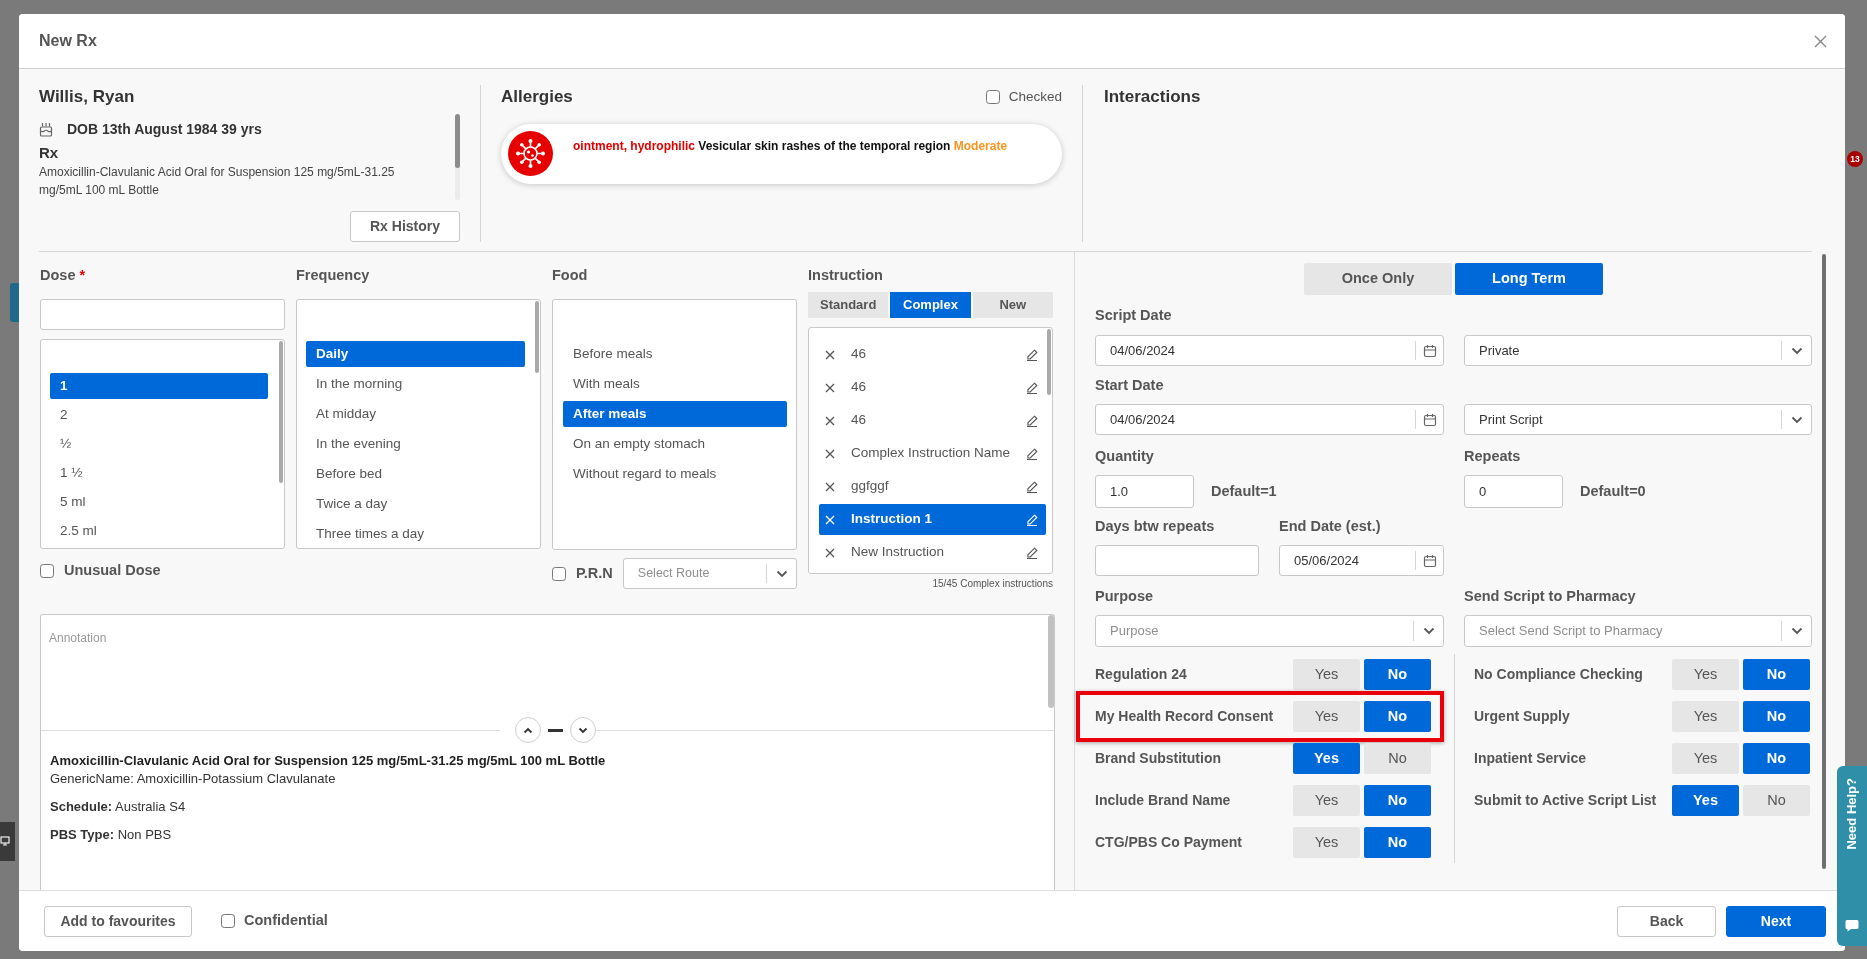 This screenshot has height=959, width=1867. I want to click on list-item: 2.5 ml, so click(159, 531).